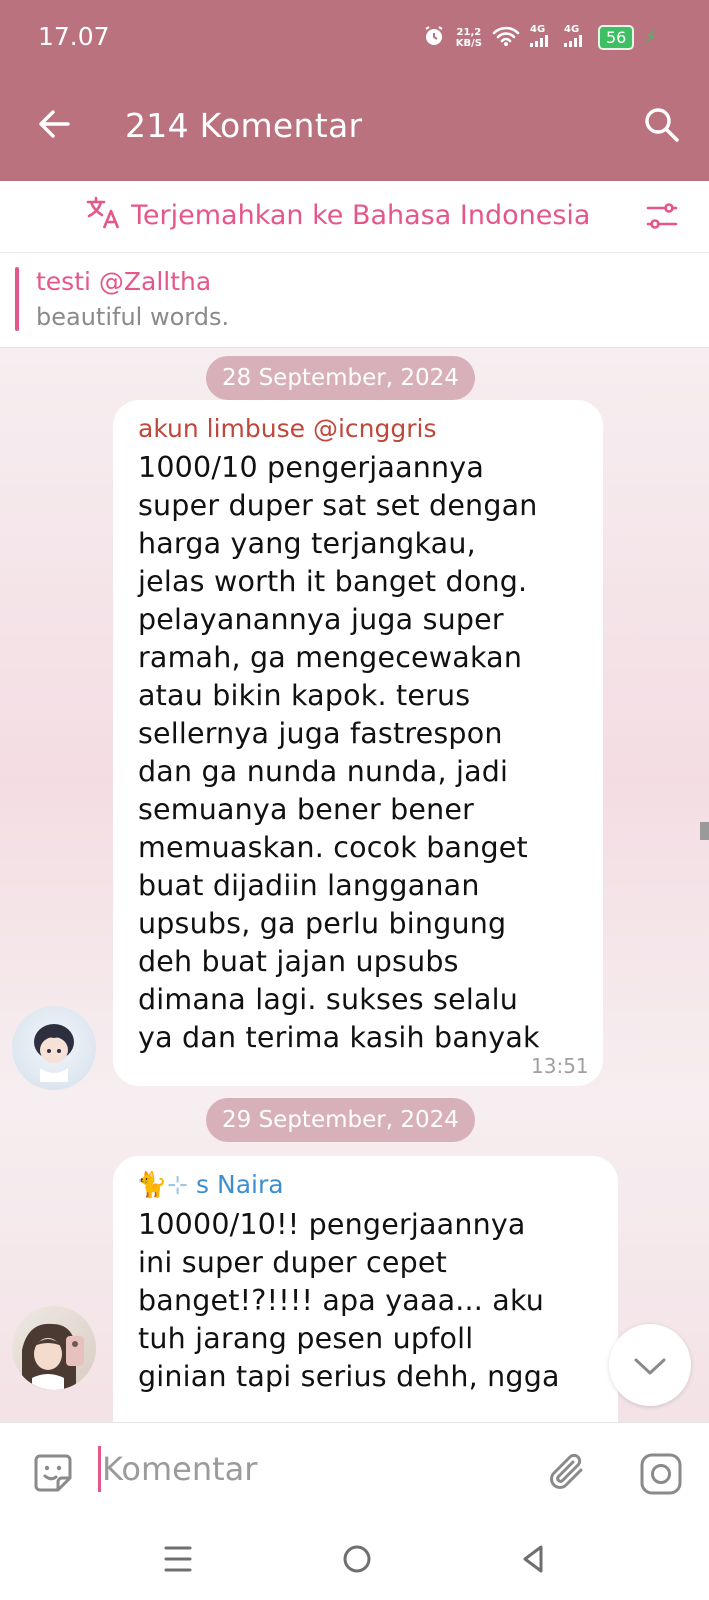 The width and height of the screenshot is (709, 1600). What do you see at coordinates (468, 37) in the screenshot?
I see `net-speed: 21,2 KB/S` at bounding box center [468, 37].